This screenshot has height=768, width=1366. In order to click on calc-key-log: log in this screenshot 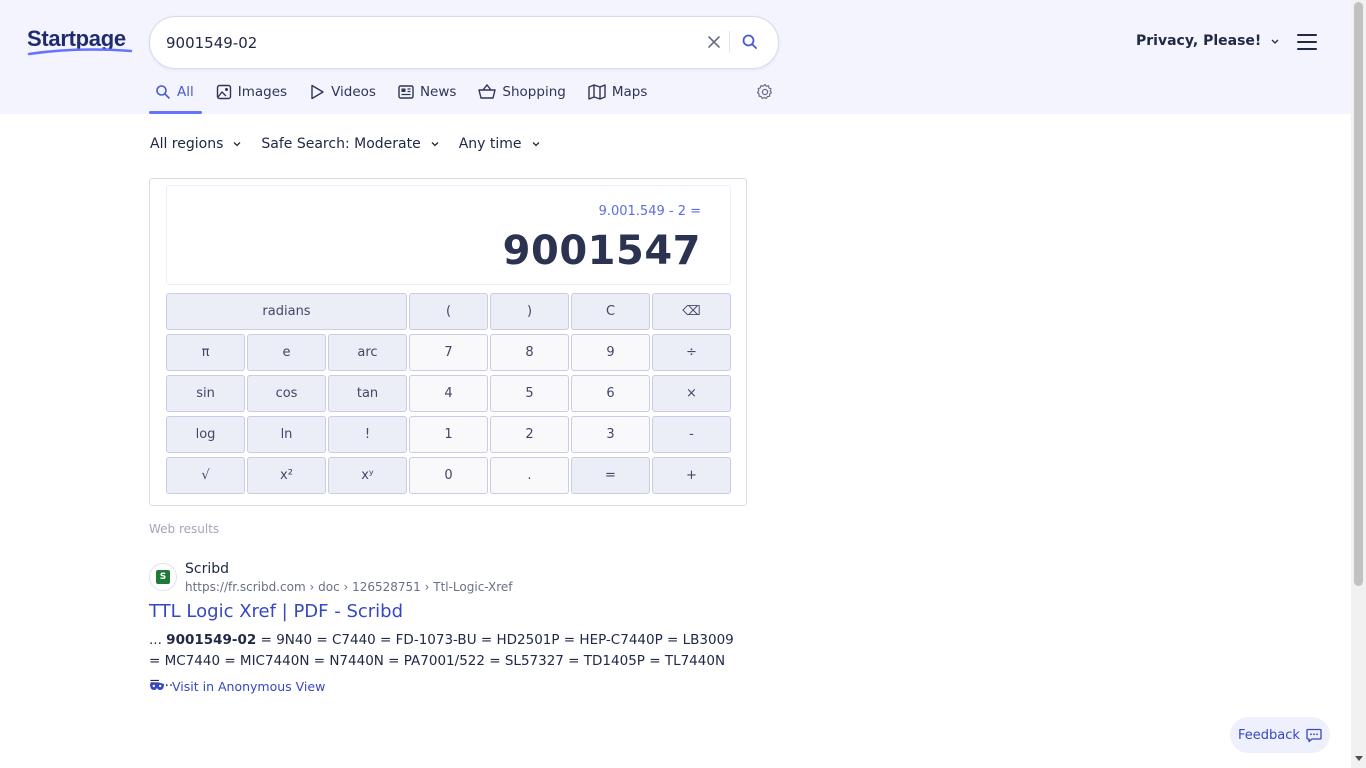, I will do `click(205, 434)`.